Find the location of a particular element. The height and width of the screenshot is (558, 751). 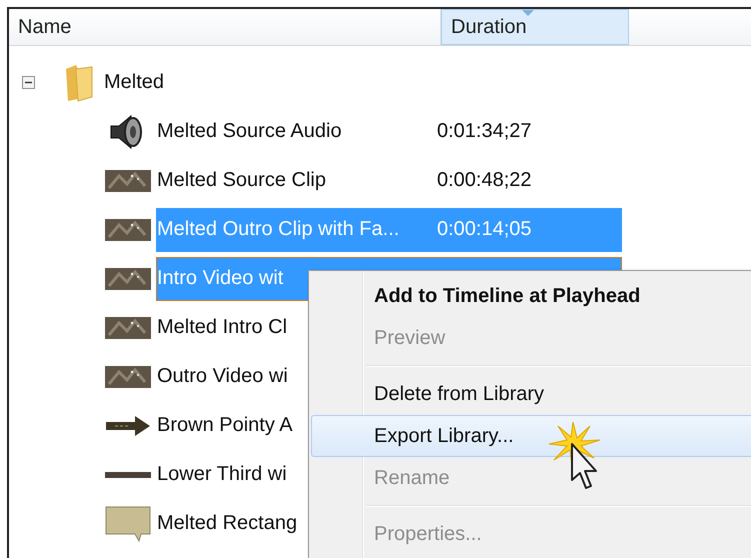

clip-duration: 0:00:48;22 is located at coordinates (484, 180).